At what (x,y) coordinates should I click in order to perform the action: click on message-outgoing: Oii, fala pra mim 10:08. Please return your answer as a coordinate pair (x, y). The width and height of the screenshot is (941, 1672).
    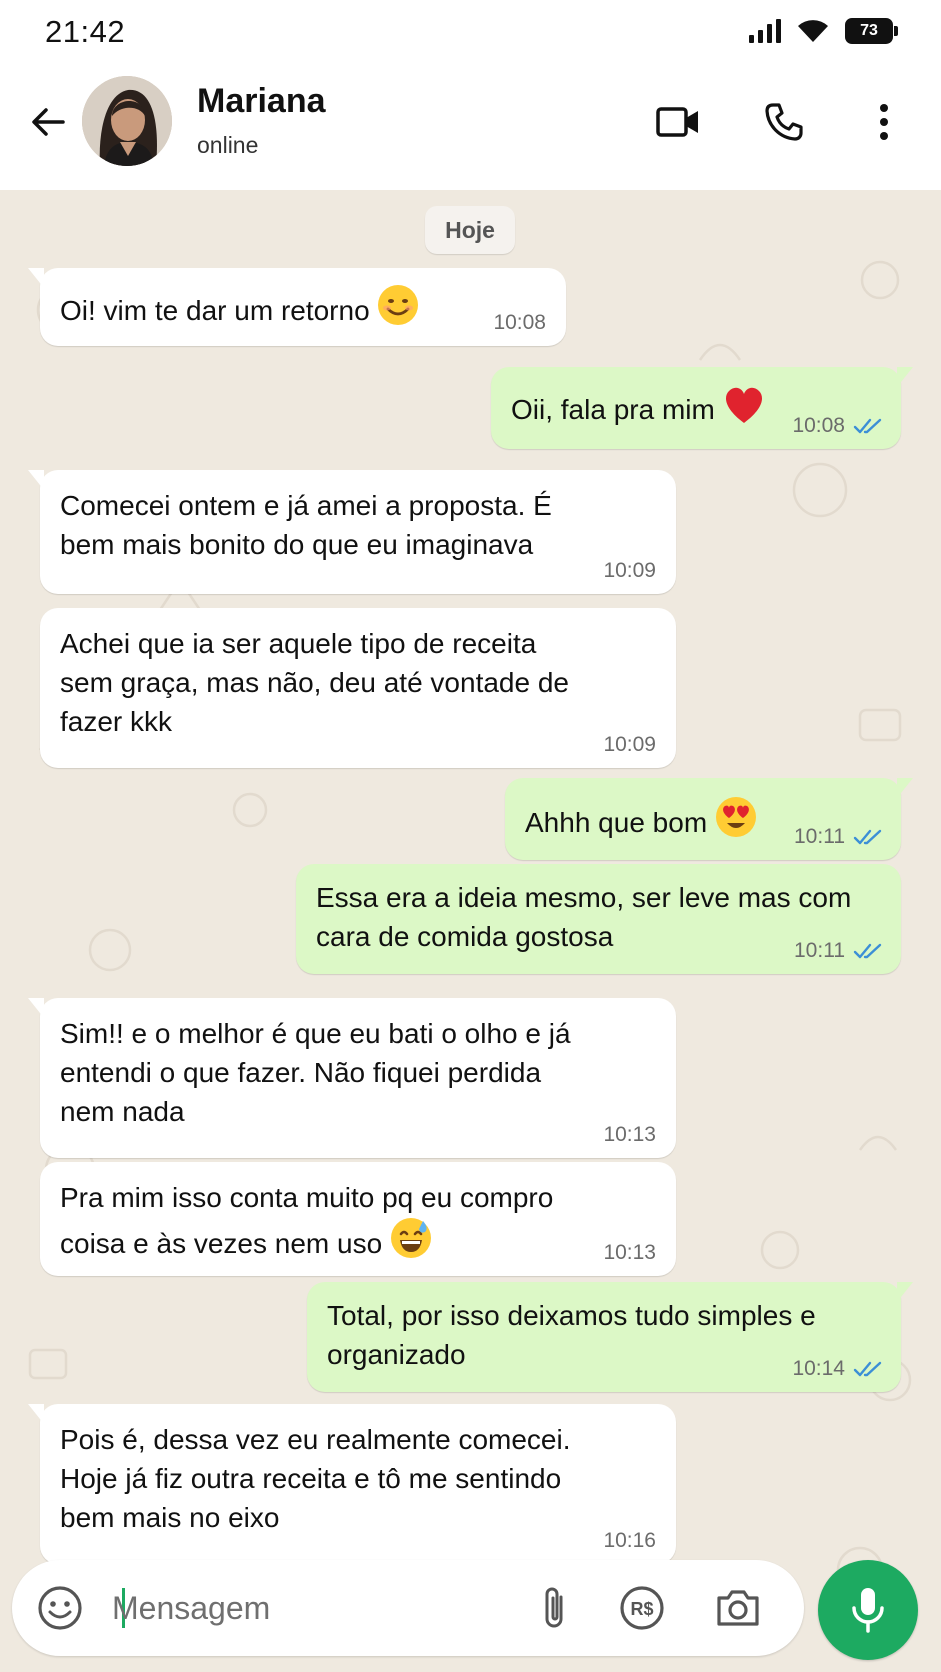
    Looking at the image, I should click on (702, 408).